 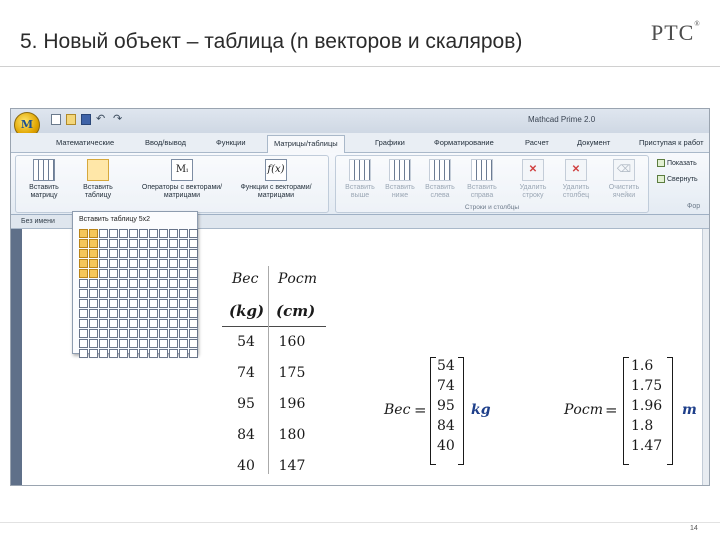 I want to click on insert-above-button: Вставить выше, so click(x=360, y=179).